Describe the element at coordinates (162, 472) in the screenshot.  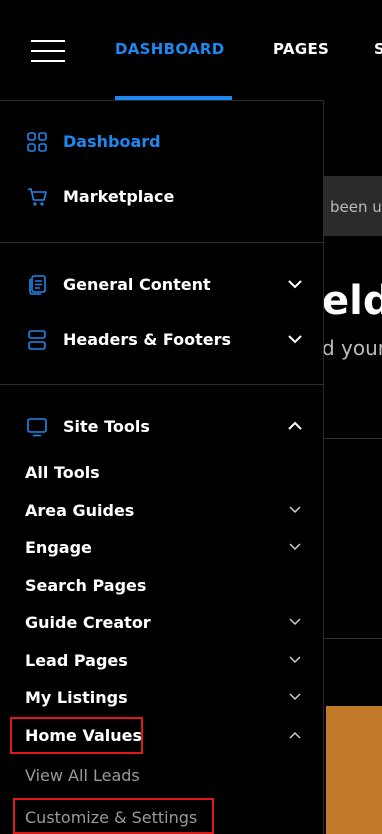
I see `site-tools-item-all-tools: All Tools` at that location.